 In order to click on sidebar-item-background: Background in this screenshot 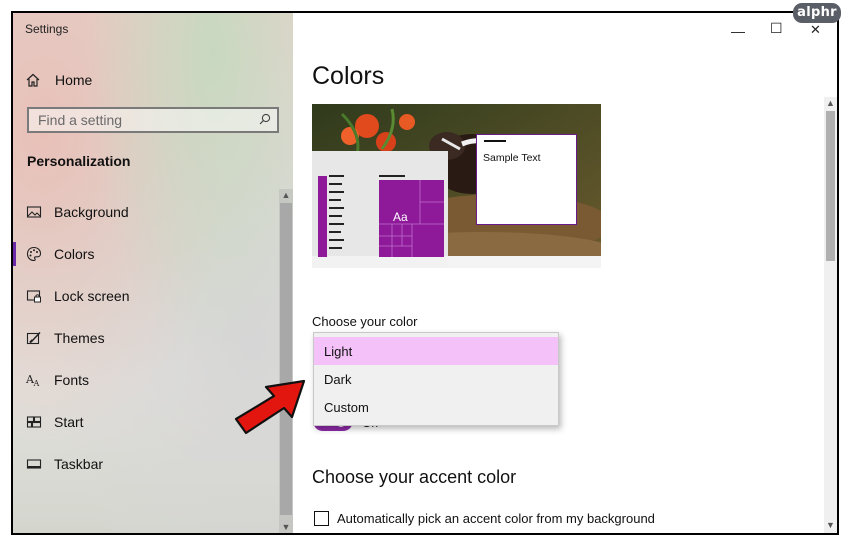, I will do `click(146, 212)`.